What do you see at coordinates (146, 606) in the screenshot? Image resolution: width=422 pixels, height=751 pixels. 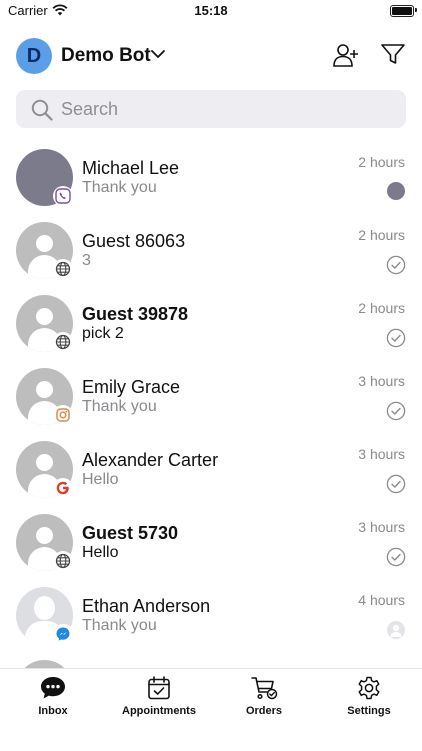 I see `contact-name: Ethan Anderson` at bounding box center [146, 606].